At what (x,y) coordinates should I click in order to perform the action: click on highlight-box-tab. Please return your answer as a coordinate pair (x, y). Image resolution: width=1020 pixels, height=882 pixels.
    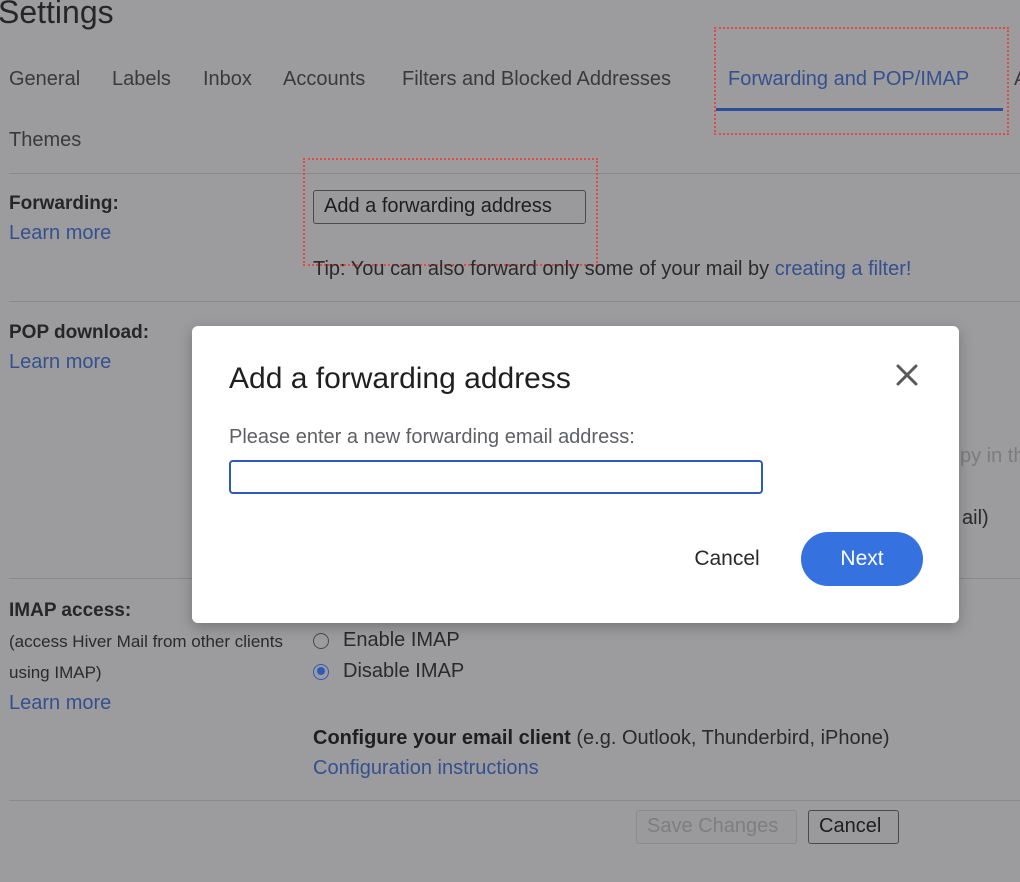
    Looking at the image, I should click on (861, 81).